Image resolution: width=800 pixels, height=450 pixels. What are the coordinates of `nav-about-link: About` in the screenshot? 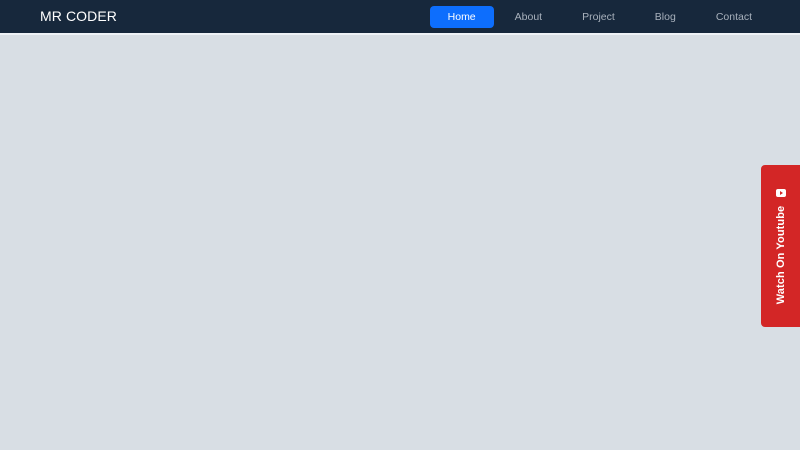 It's located at (528, 17).